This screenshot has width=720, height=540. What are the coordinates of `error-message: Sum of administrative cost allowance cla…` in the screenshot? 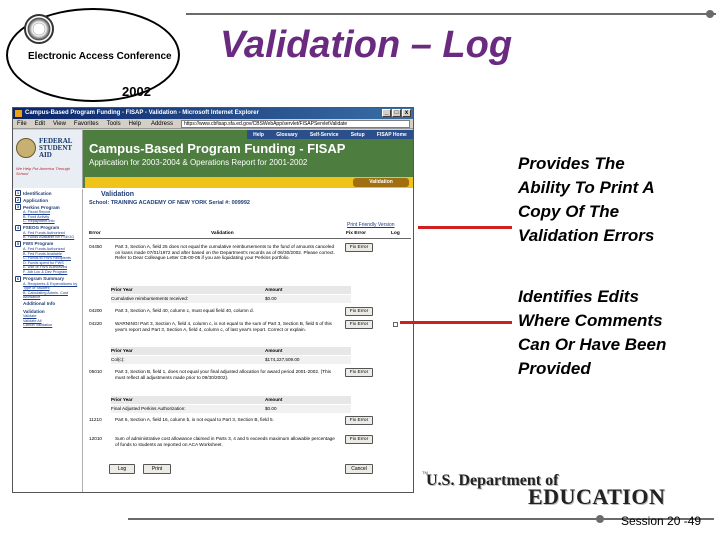 It's located at (225, 441).